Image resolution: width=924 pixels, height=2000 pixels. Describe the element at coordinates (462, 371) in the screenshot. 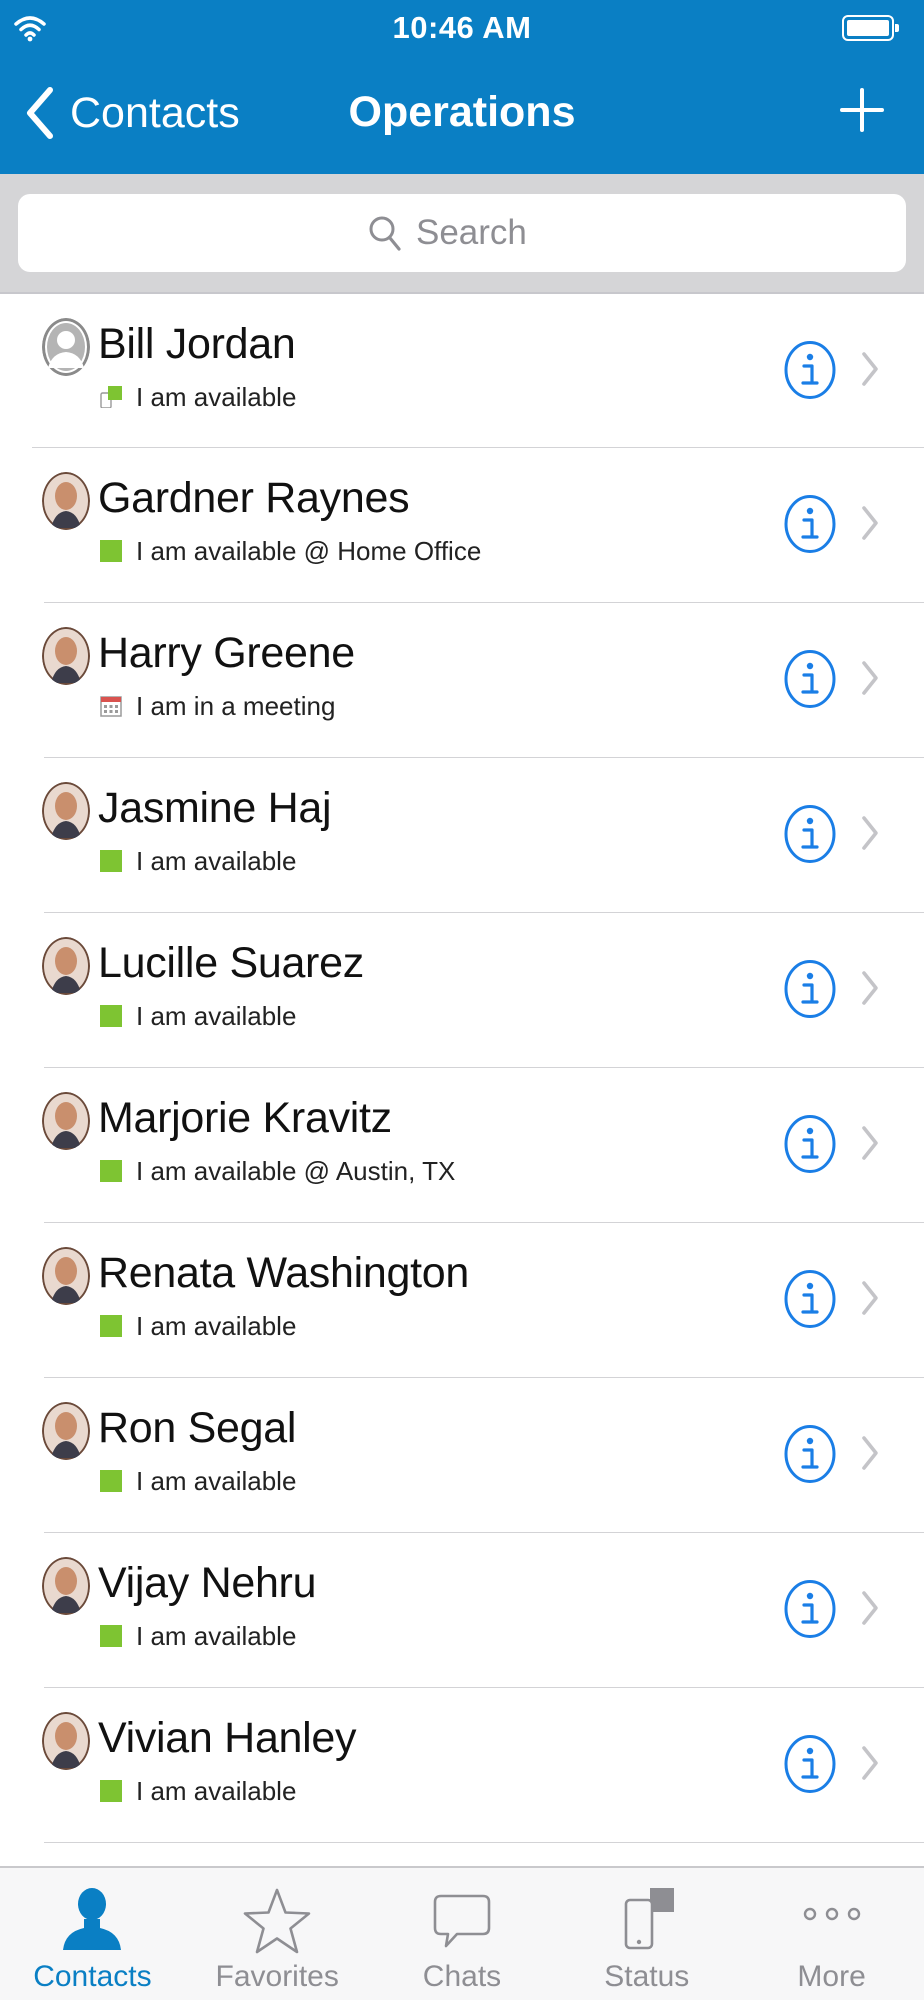

I see `contact-row: Bill Jordan I am available` at that location.